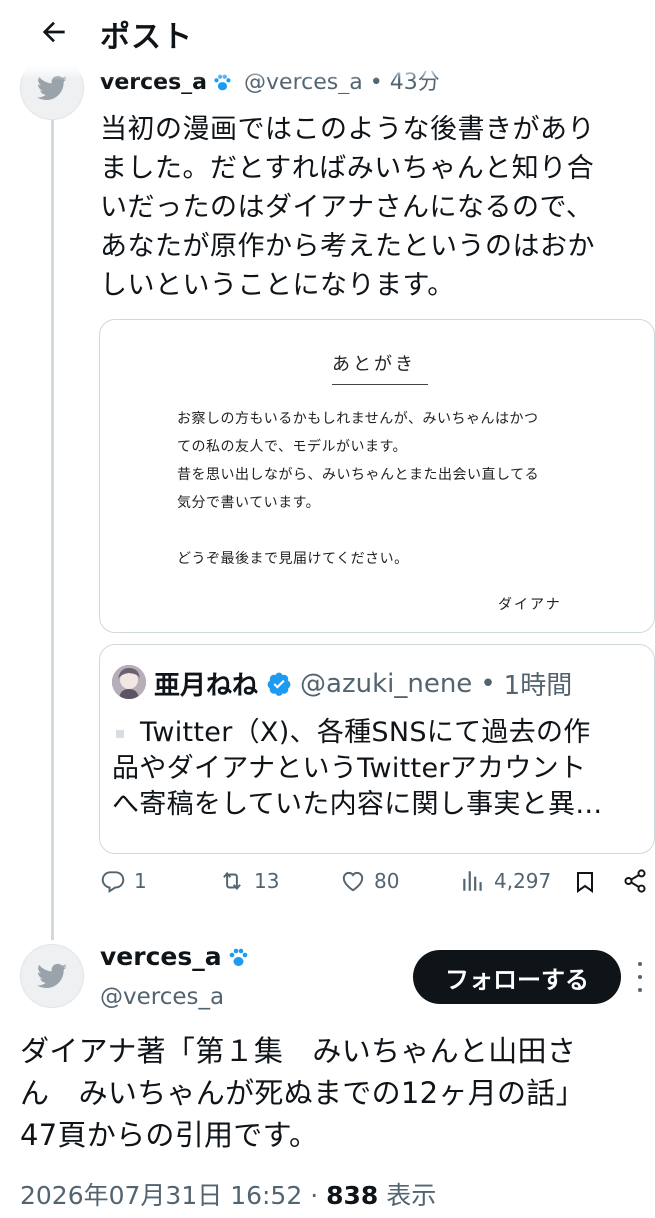  Describe the element at coordinates (347, 246) in the screenshot. I see `tweet-text-line: あなたが原作から考えたというのはおか` at that location.